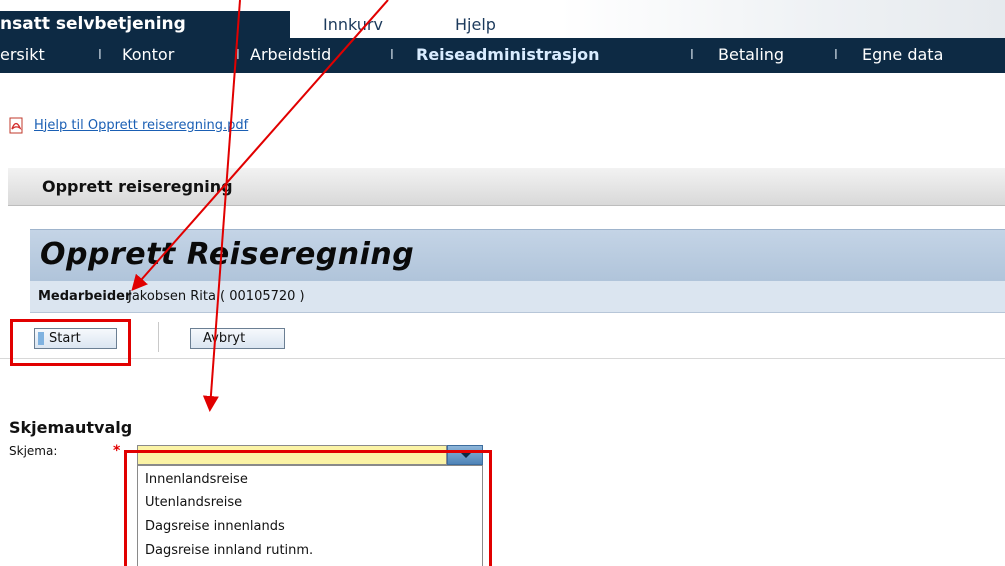  I want to click on toolbar-divider-line, so click(502, 358).